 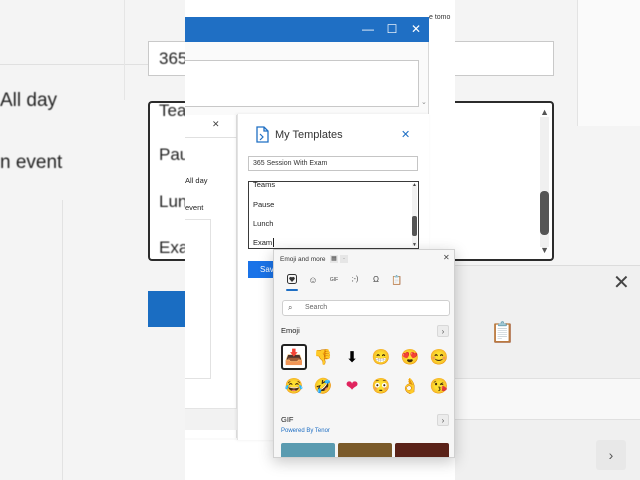 I want to click on scroll-down-icon: ⌄, so click(x=424, y=102).